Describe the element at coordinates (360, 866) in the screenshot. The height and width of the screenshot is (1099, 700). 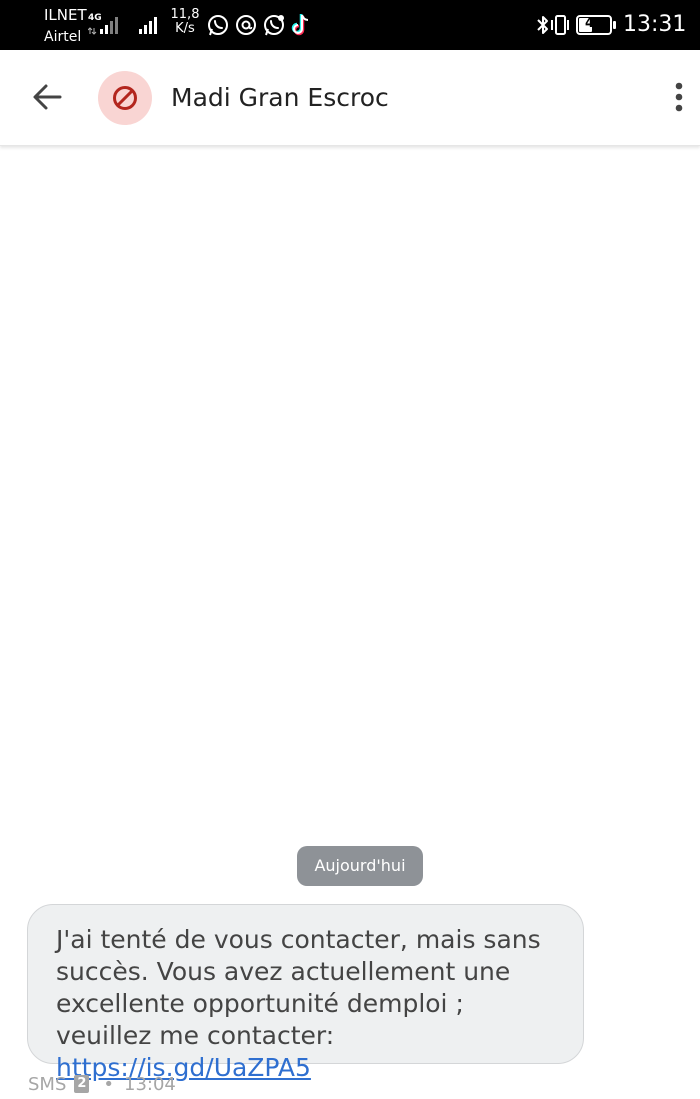
I see `date-separator: Aujourd'hui` at that location.